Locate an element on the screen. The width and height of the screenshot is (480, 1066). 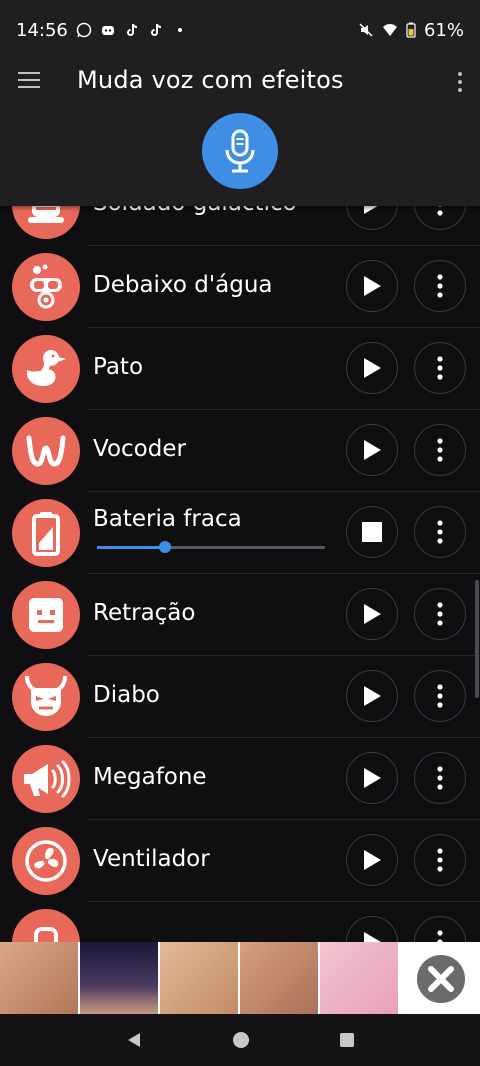
whatsapp-icon is located at coordinates (84, 30).